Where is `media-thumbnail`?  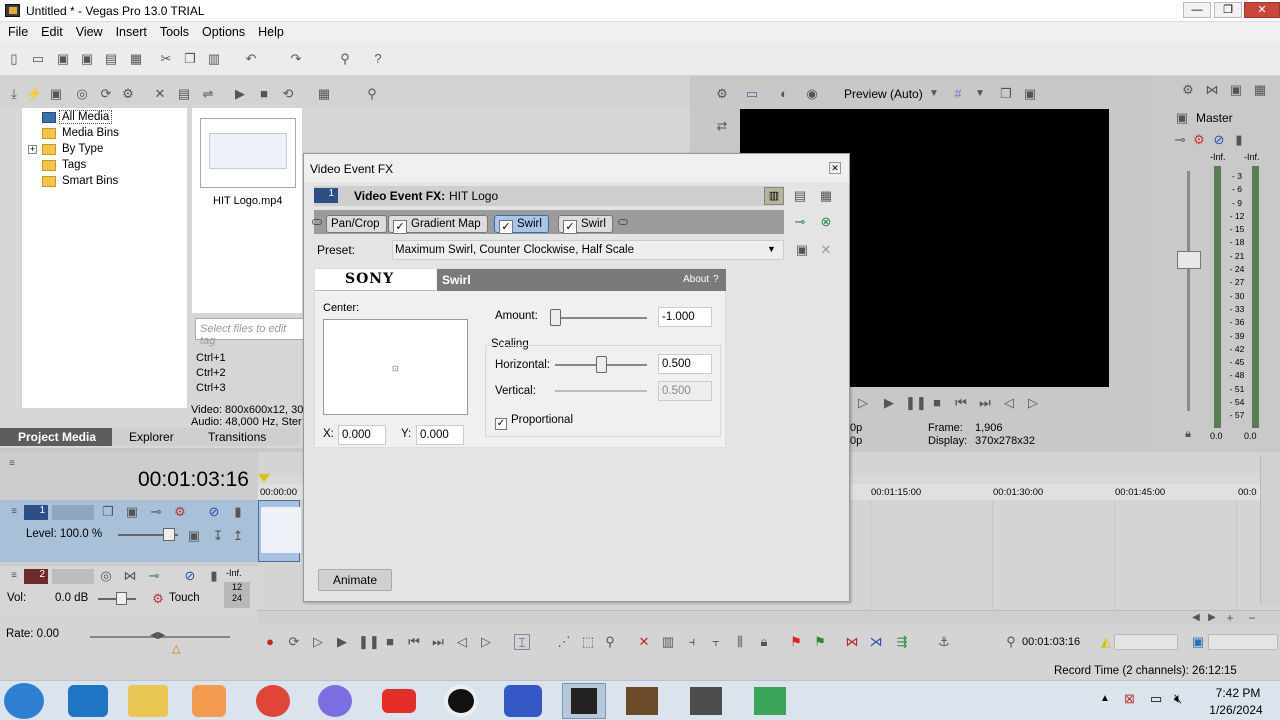
media-thumbnail is located at coordinates (248, 153).